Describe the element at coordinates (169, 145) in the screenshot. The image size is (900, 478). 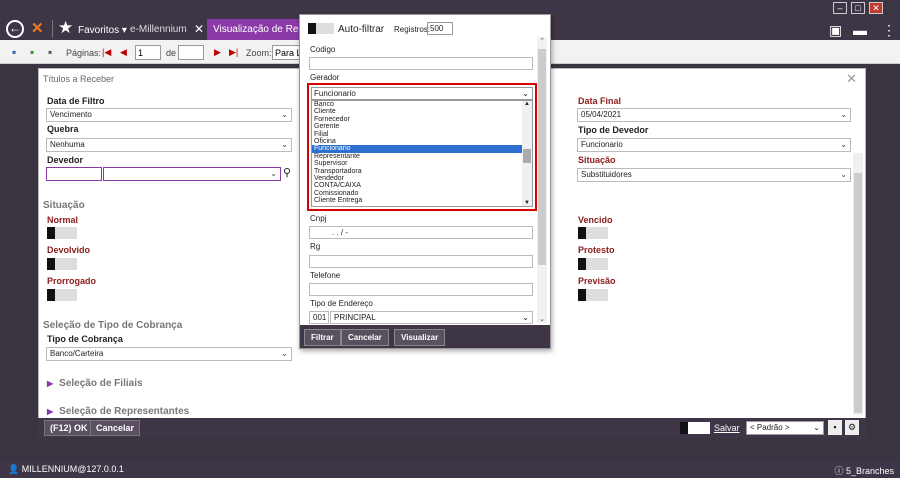
I see `quebra-select: Nenhuma ⌄` at that location.